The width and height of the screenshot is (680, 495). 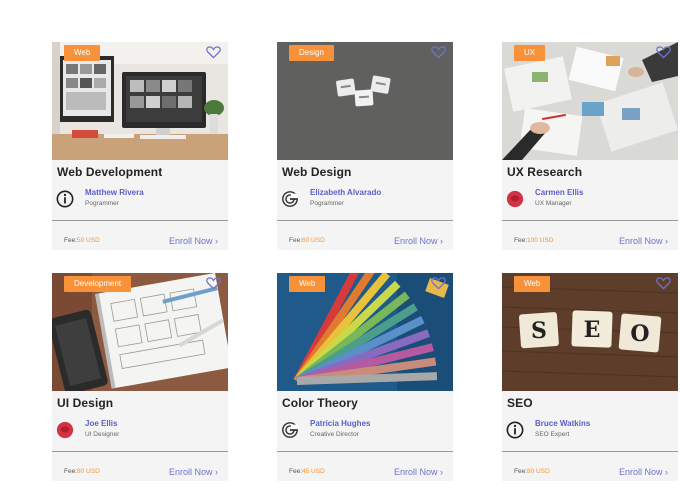 What do you see at coordinates (544, 172) in the screenshot?
I see `course-title: UX Research` at bounding box center [544, 172].